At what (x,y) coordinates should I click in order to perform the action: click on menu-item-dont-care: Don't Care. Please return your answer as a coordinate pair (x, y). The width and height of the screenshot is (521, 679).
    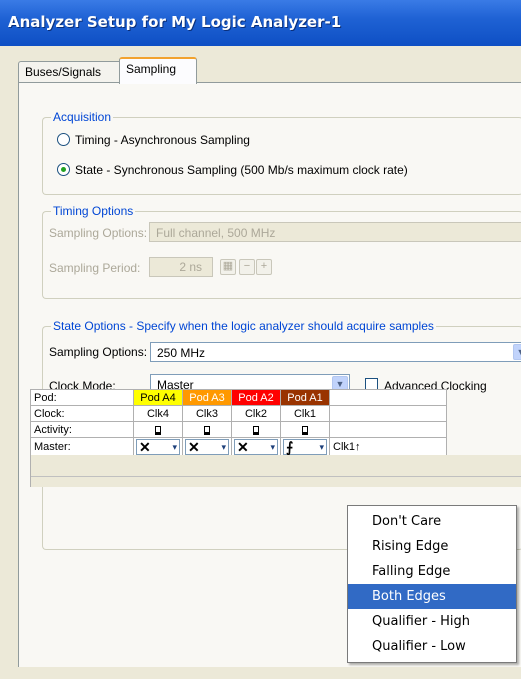
    Looking at the image, I should click on (432, 521).